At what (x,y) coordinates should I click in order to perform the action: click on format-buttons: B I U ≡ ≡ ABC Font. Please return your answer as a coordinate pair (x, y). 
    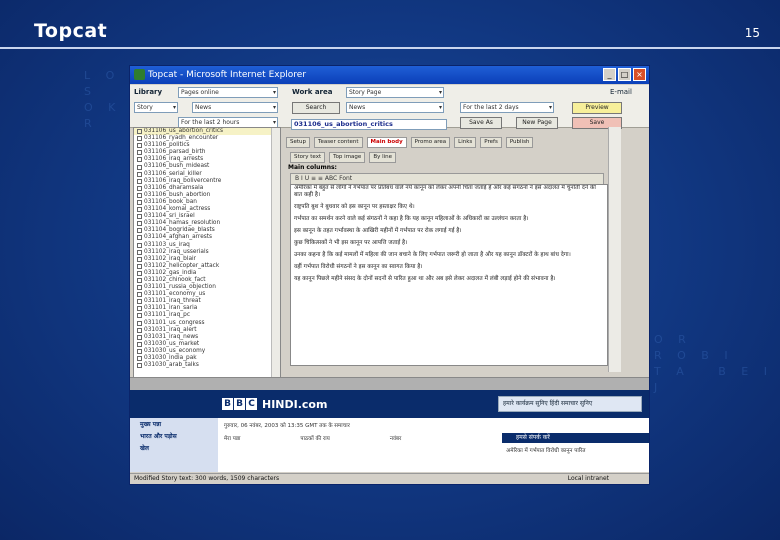
    Looking at the image, I should click on (321, 178).